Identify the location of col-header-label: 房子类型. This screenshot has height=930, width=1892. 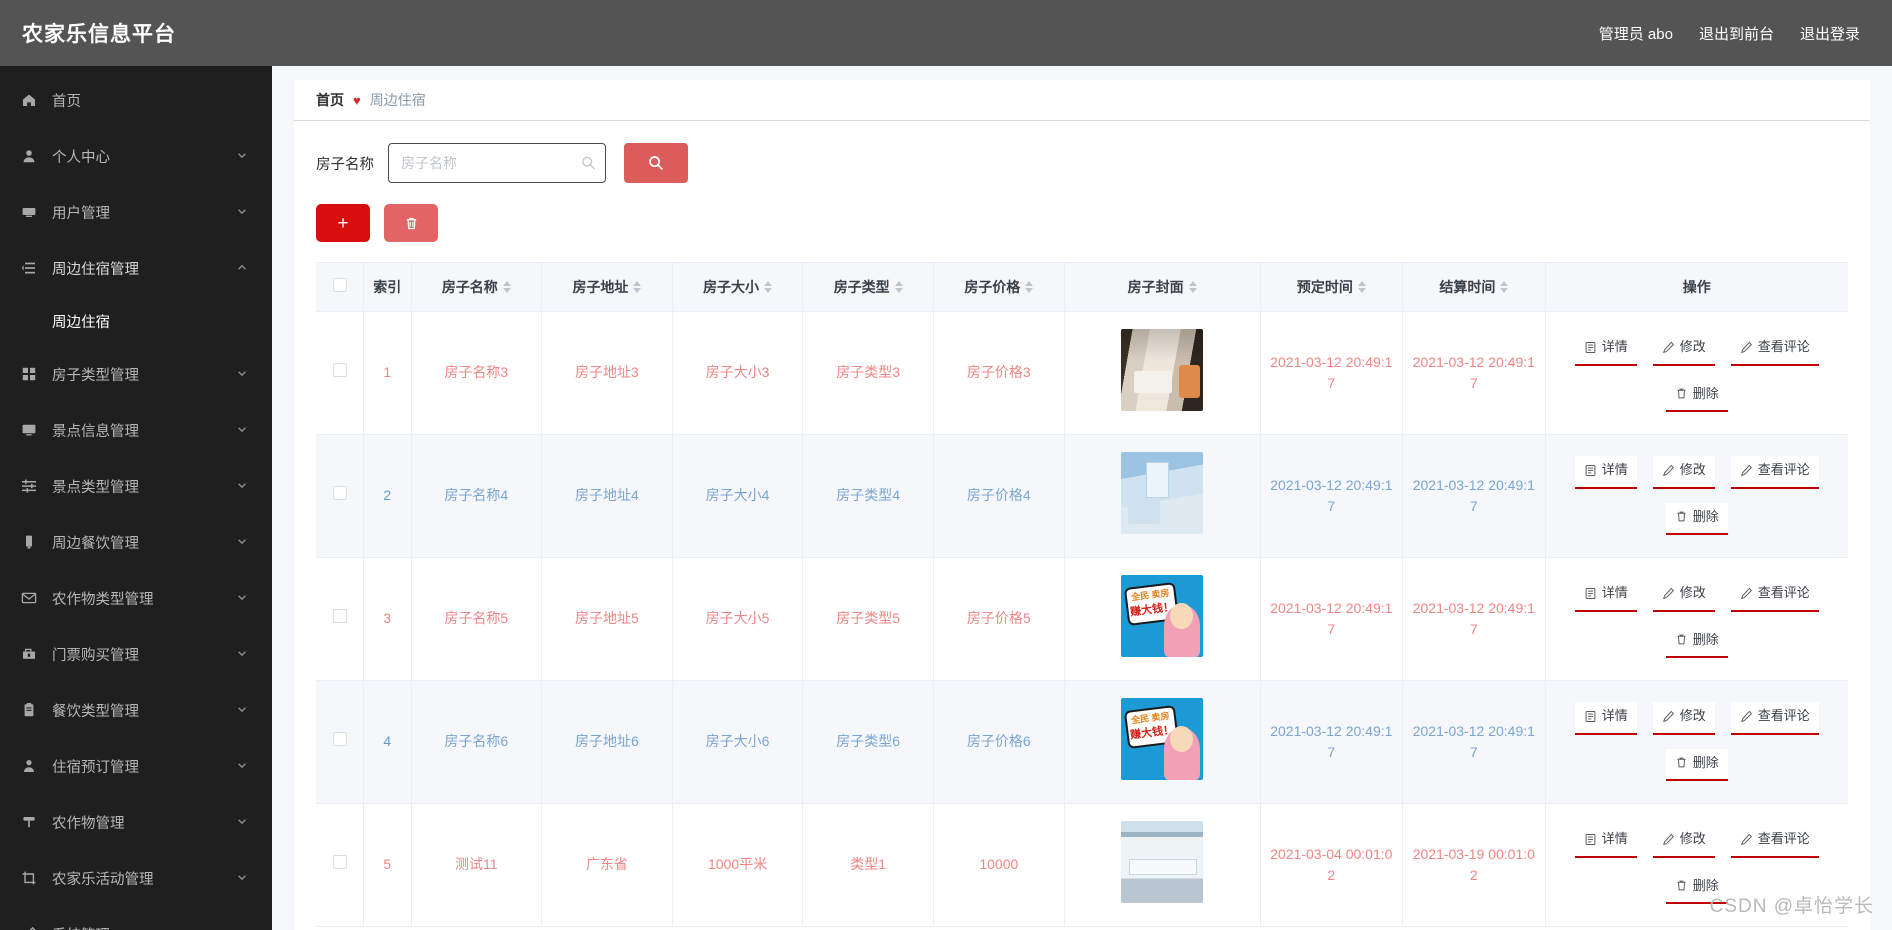
(861, 286).